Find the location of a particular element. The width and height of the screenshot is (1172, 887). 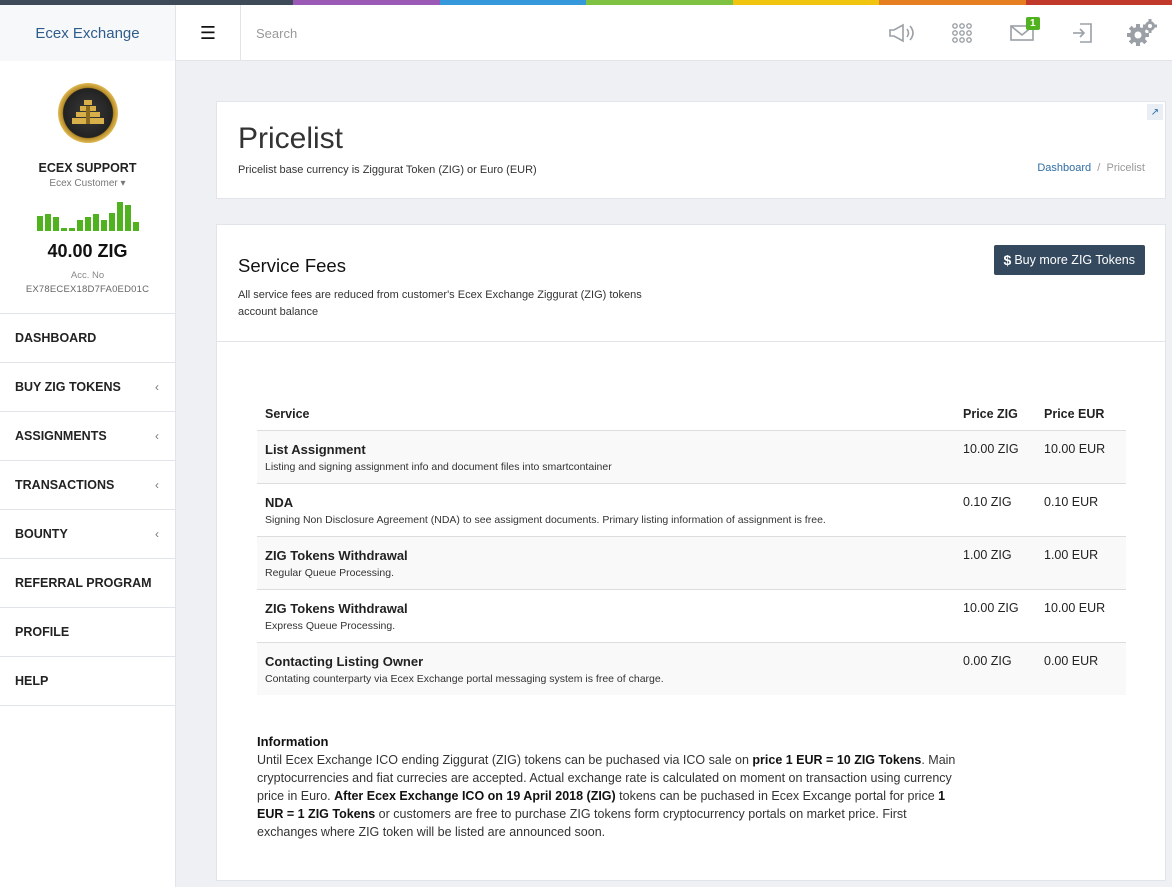

breadcrumb: Dashboard / Pricelist is located at coordinates (1091, 168).